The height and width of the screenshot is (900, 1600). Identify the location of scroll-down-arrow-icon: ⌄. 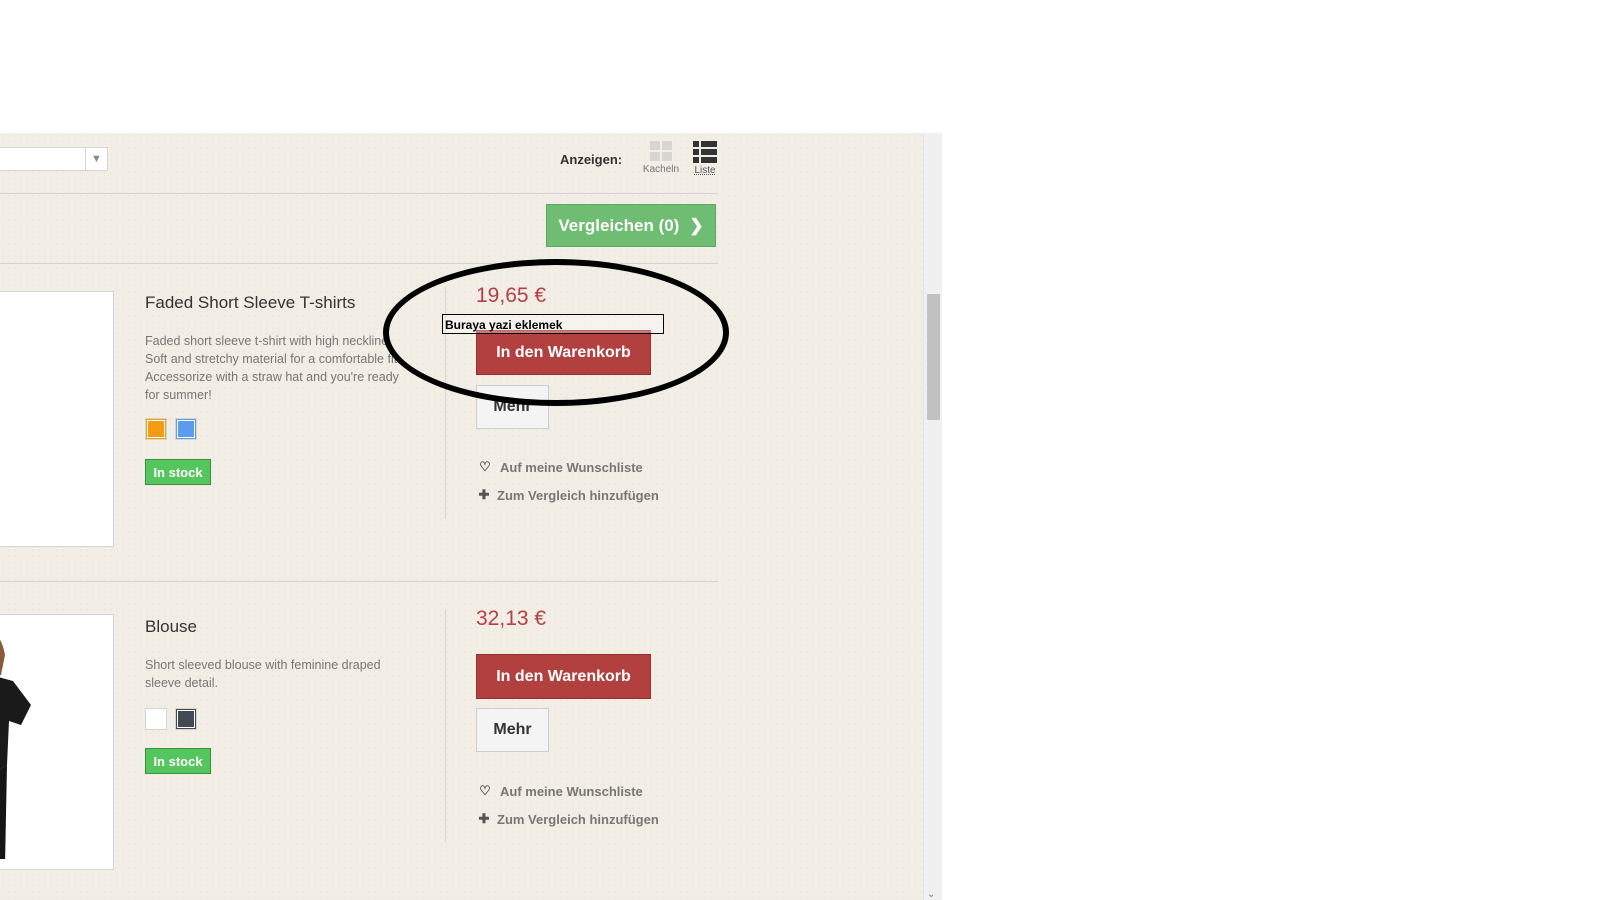
(931, 894).